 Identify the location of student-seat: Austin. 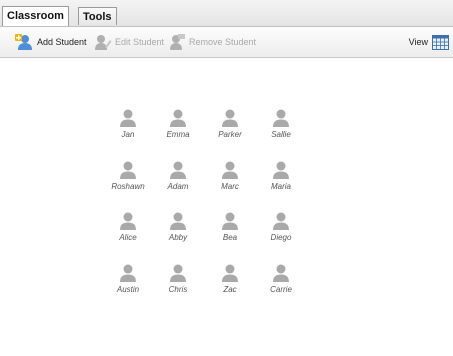
(128, 278).